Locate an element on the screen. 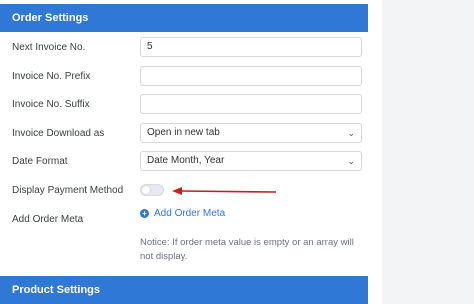 The height and width of the screenshot is (304, 474). download-select: Open in new tab ⌄ is located at coordinates (251, 133).